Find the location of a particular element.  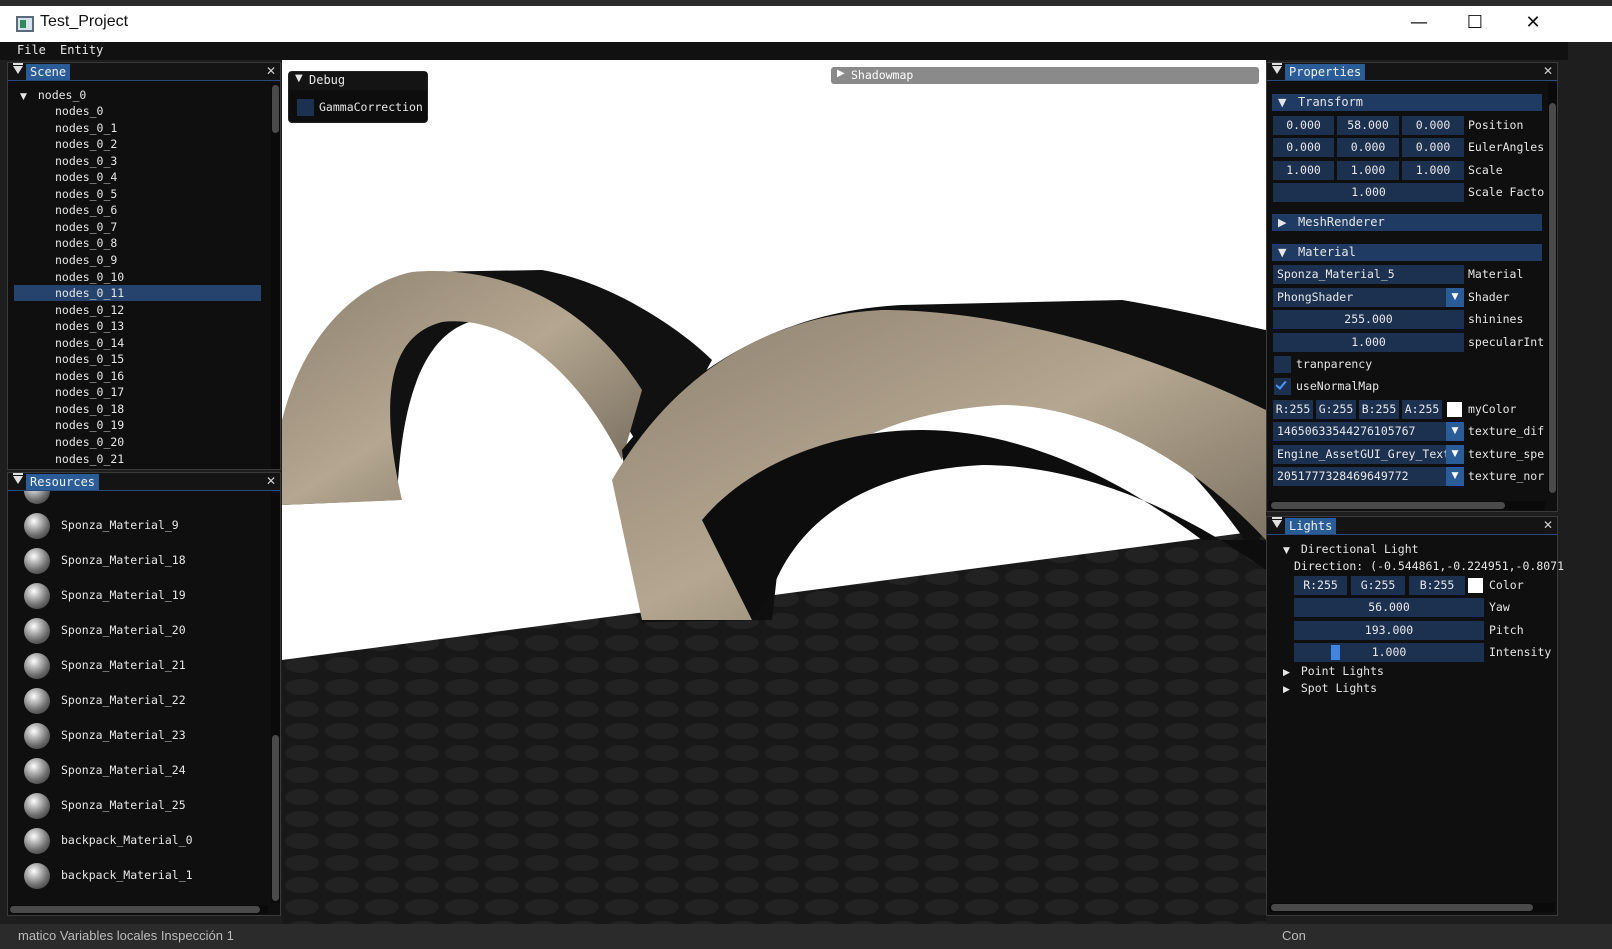

material-name-field: Sponza_Material_5 is located at coordinates (1368, 274).